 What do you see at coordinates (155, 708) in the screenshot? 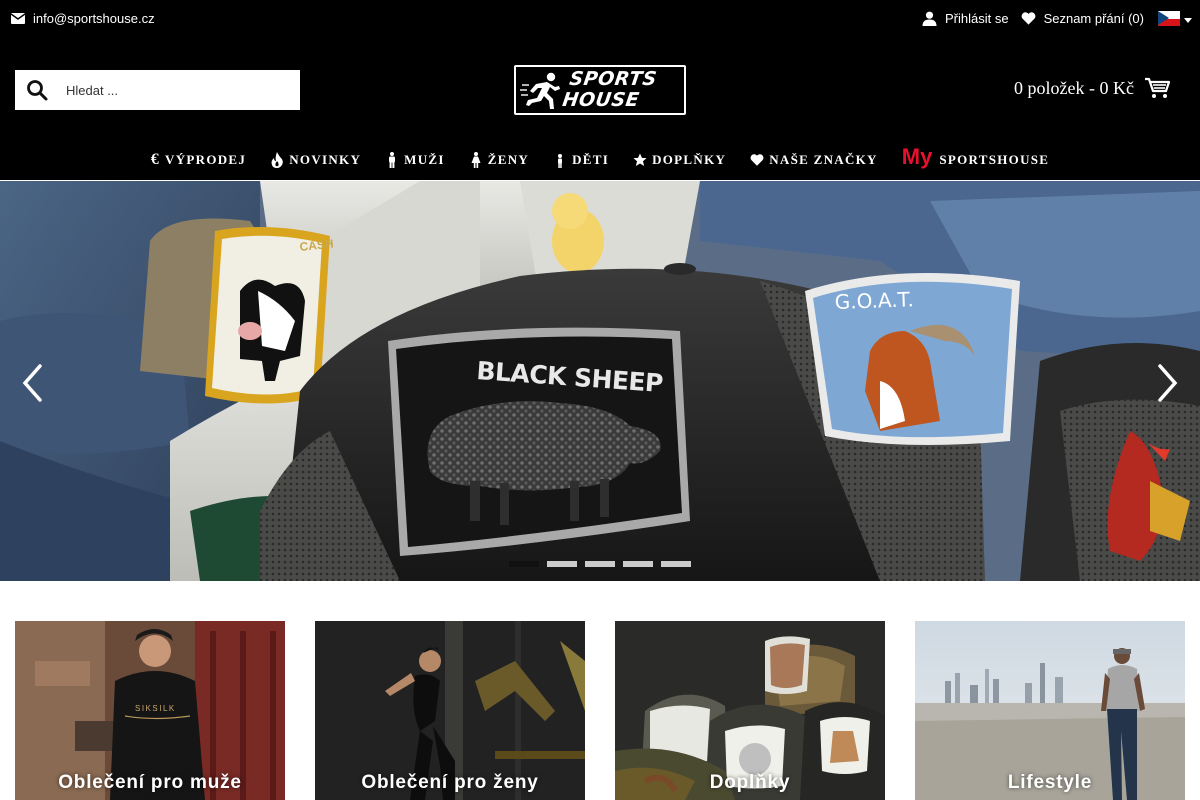
I see `category-men-print-text: SIKSILK` at bounding box center [155, 708].